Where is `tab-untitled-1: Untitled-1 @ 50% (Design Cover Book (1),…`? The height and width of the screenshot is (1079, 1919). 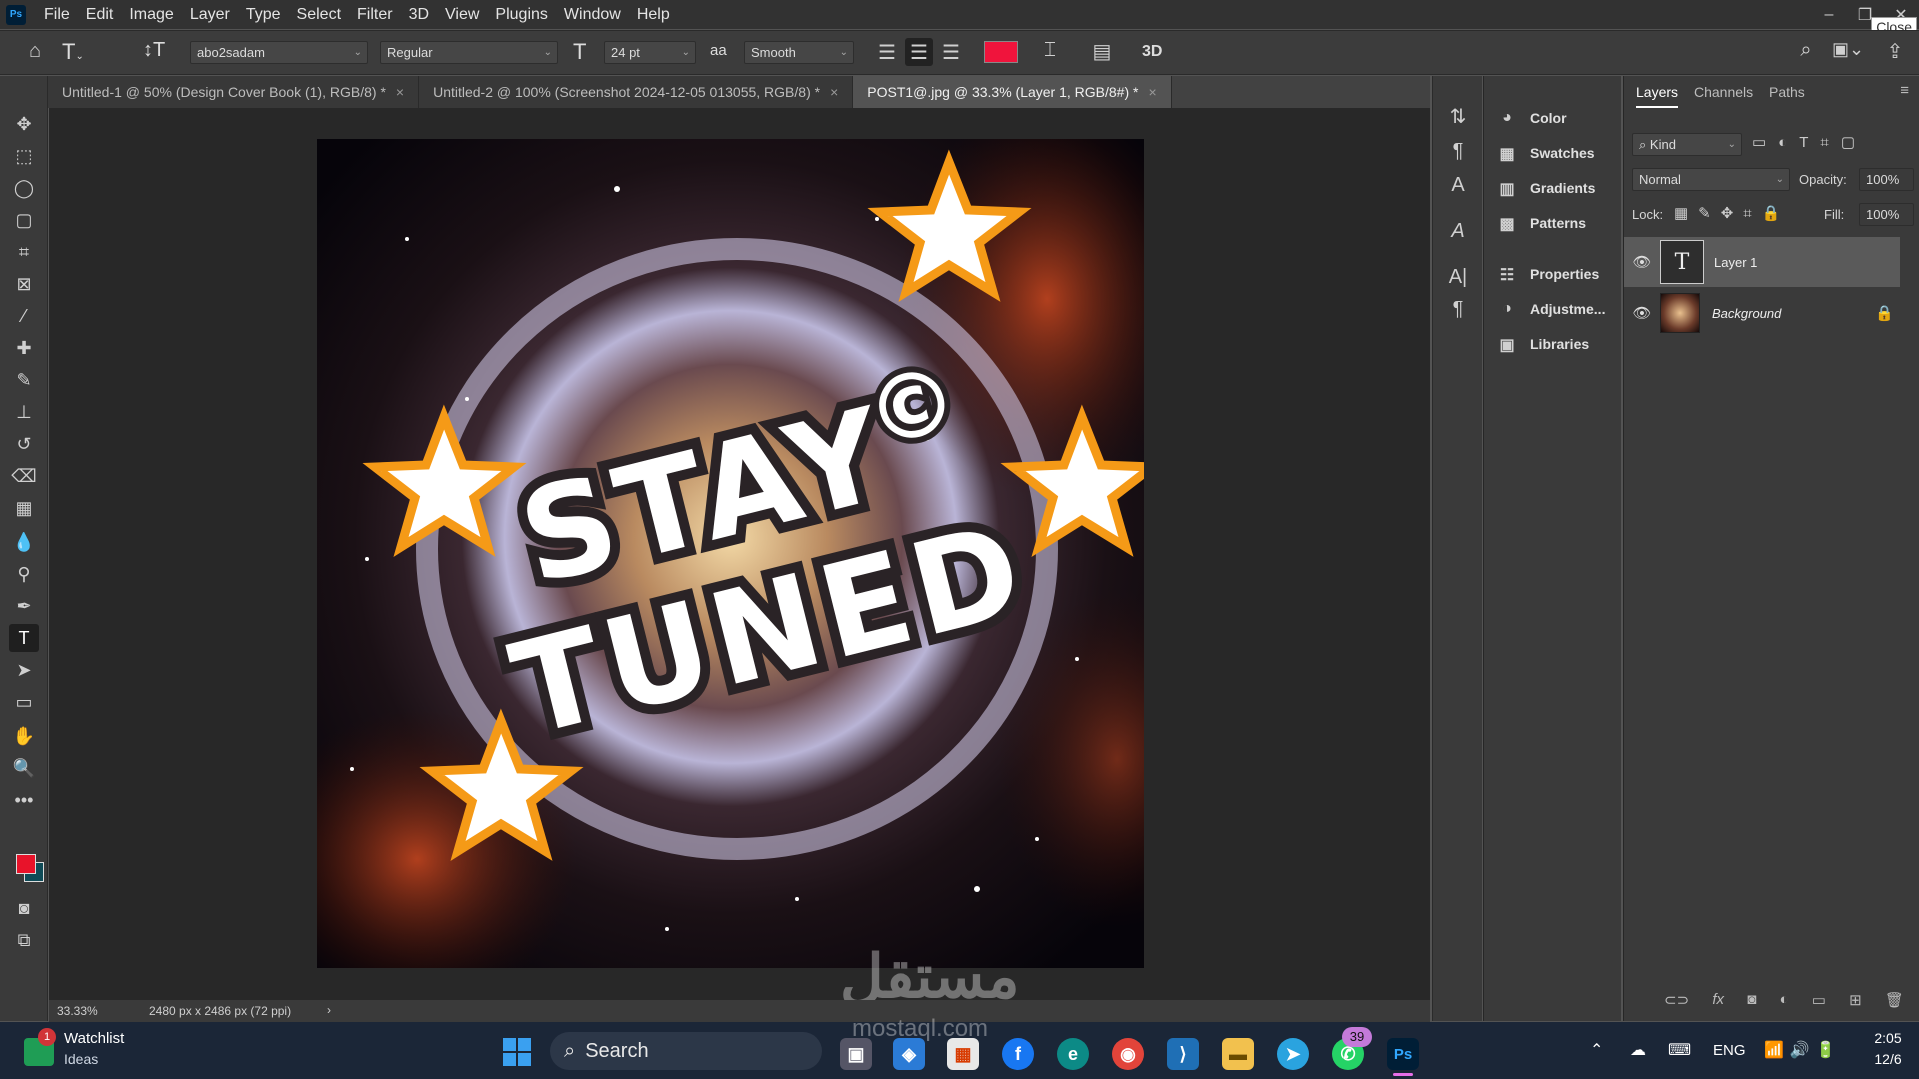 tab-untitled-1: Untitled-1 @ 50% (Design Cover Book (1),… is located at coordinates (234, 92).